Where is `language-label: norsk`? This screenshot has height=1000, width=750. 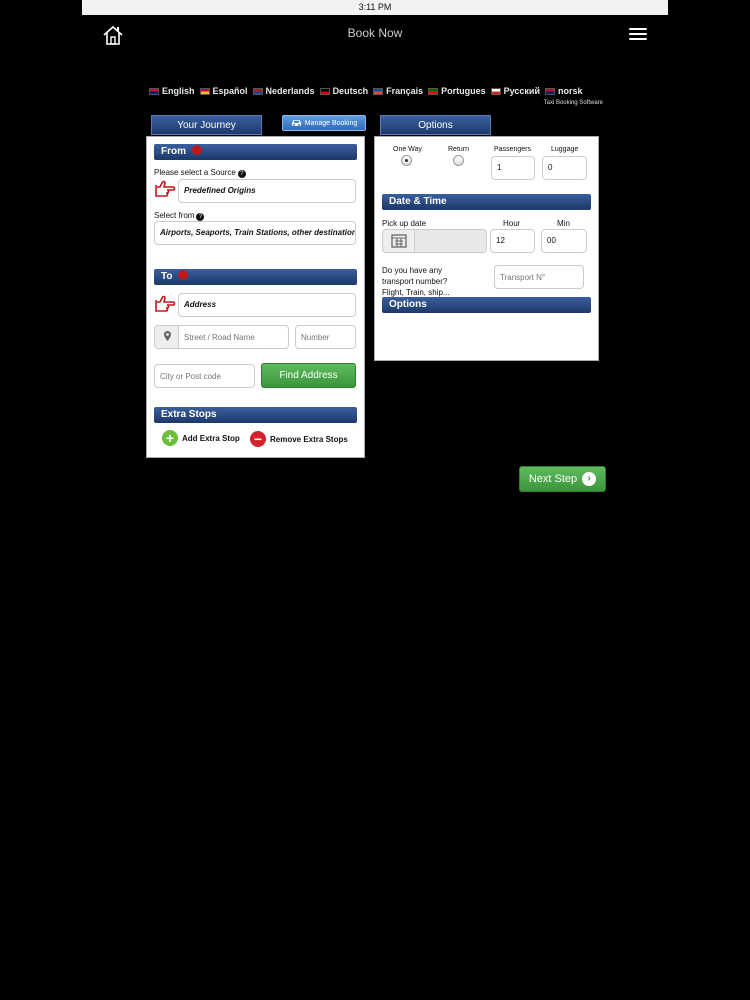 language-label: norsk is located at coordinates (570, 91).